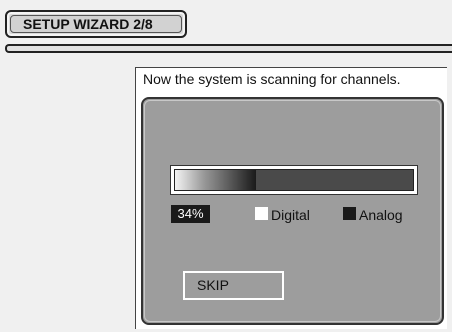  Describe the element at coordinates (190, 214) in the screenshot. I see `progress-percent-label: 34%` at that location.